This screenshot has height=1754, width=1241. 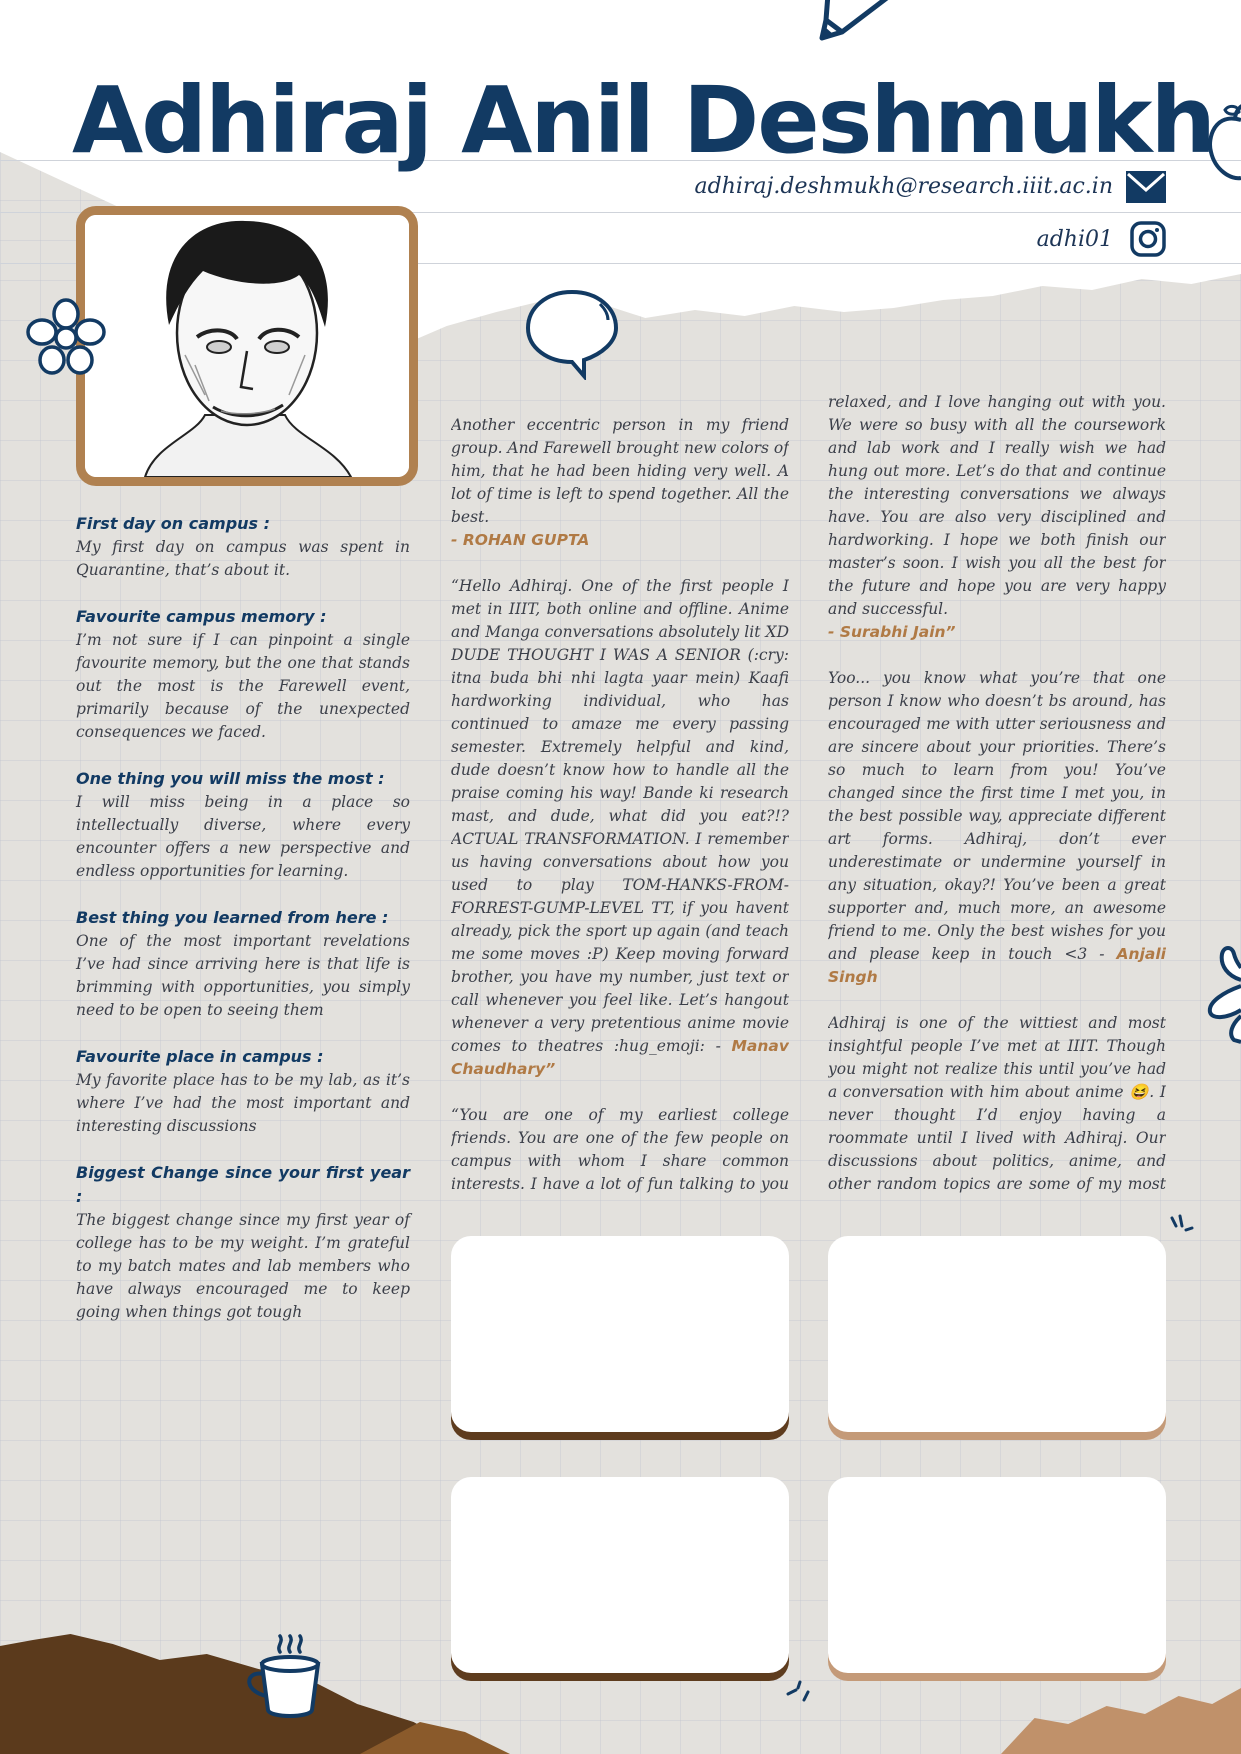 What do you see at coordinates (1224, 995) in the screenshot?
I see `hand-icon` at bounding box center [1224, 995].